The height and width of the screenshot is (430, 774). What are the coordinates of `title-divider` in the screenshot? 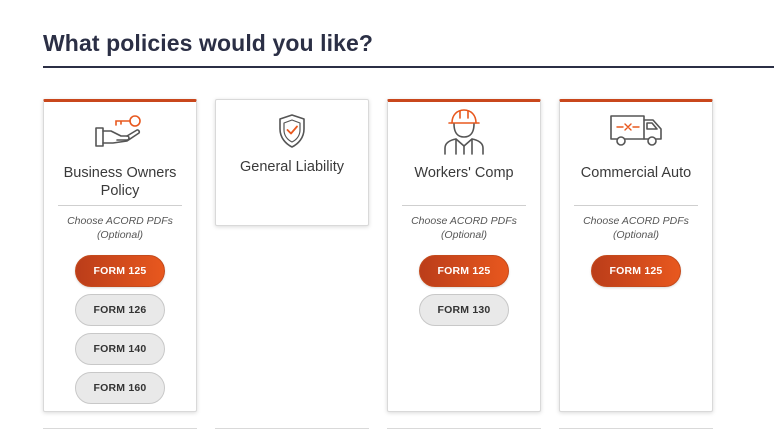 It's located at (408, 67).